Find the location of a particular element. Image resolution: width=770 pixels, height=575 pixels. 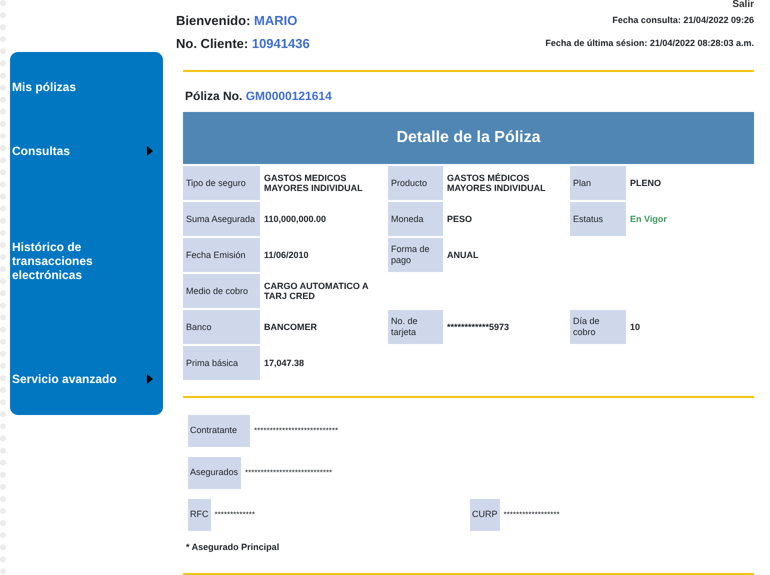

field-label: Estatus is located at coordinates (598, 219).